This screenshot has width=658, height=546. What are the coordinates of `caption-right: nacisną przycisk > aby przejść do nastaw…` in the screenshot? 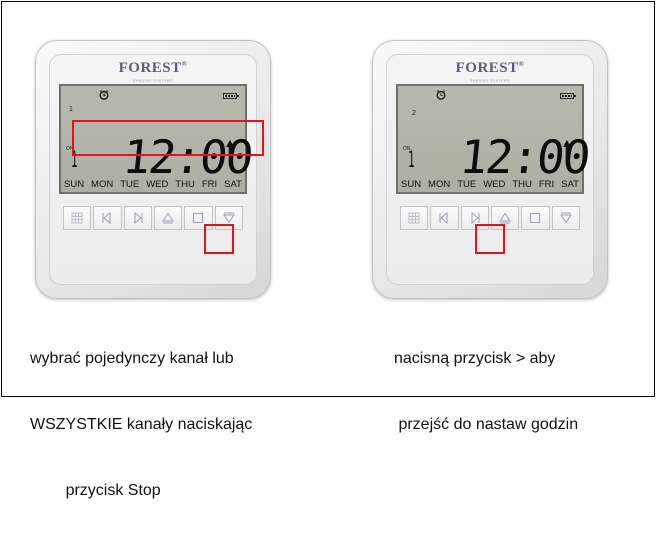 It's located at (486, 392).